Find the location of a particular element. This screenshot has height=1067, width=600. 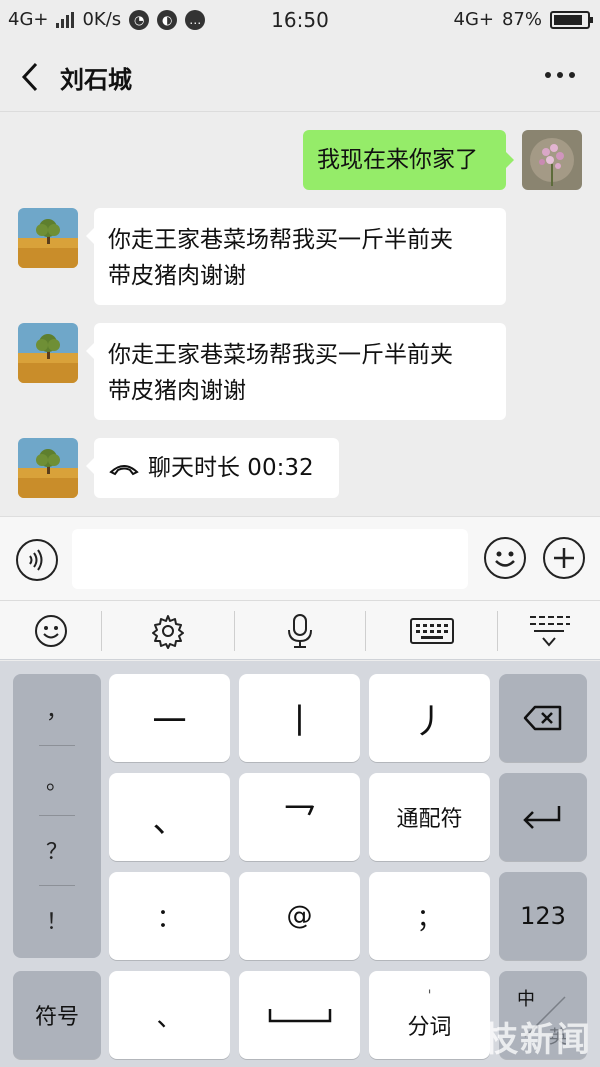

microphone-icon is located at coordinates (300, 631).